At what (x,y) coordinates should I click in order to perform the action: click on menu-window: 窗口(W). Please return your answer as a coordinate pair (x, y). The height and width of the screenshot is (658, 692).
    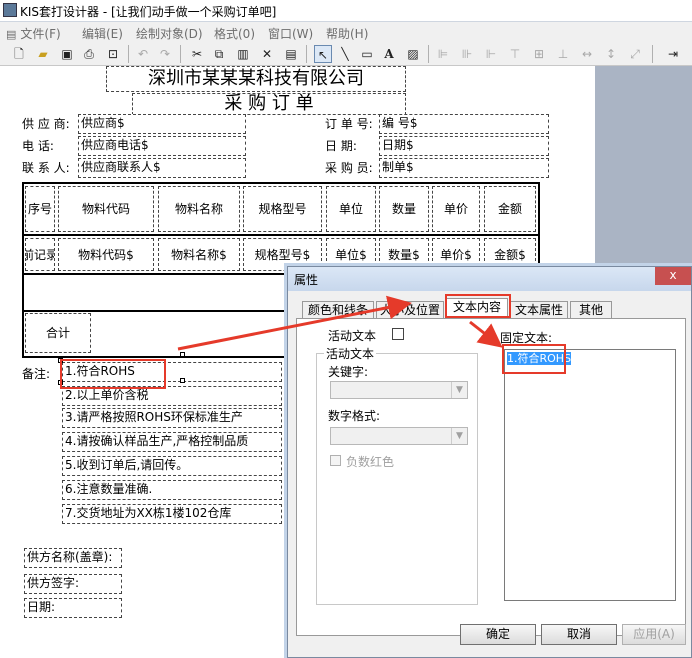
    Looking at the image, I should click on (290, 33).